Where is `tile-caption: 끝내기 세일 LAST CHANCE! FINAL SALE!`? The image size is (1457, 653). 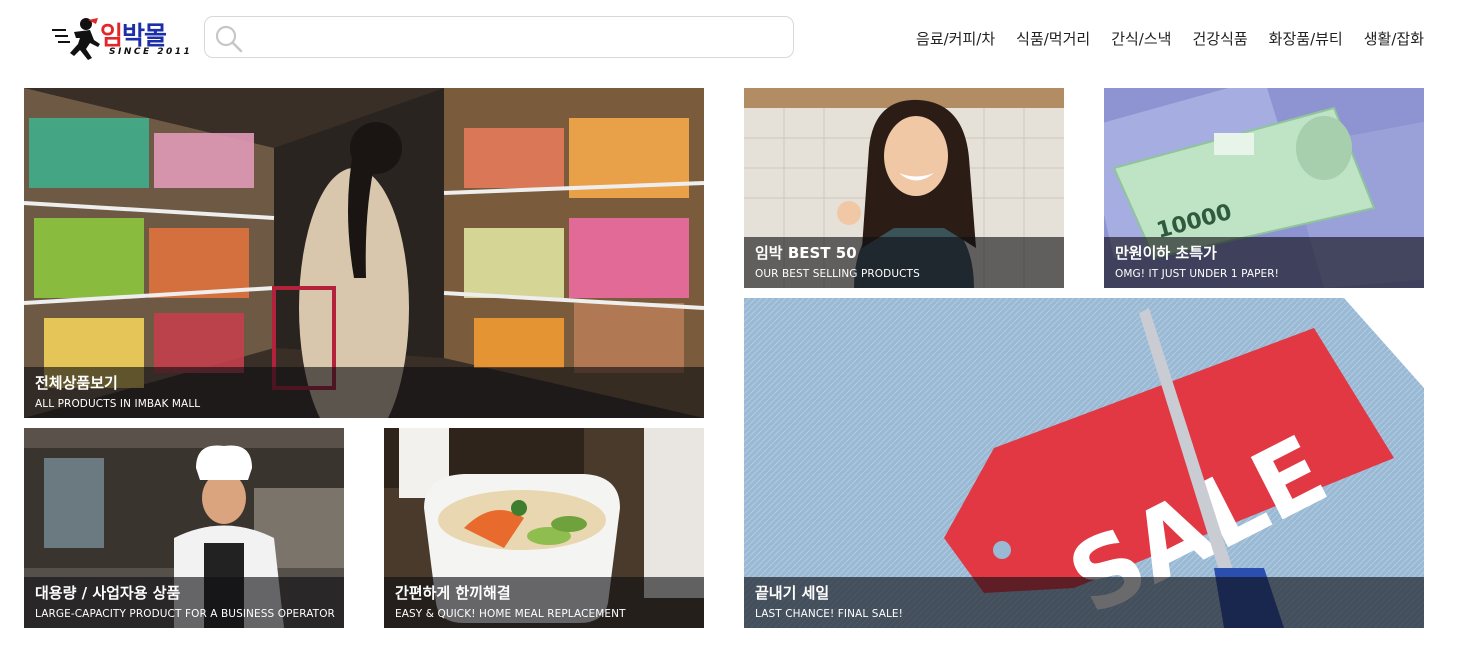
tile-caption: 끝내기 세일 LAST CHANCE! FINAL SALE! is located at coordinates (1084, 602).